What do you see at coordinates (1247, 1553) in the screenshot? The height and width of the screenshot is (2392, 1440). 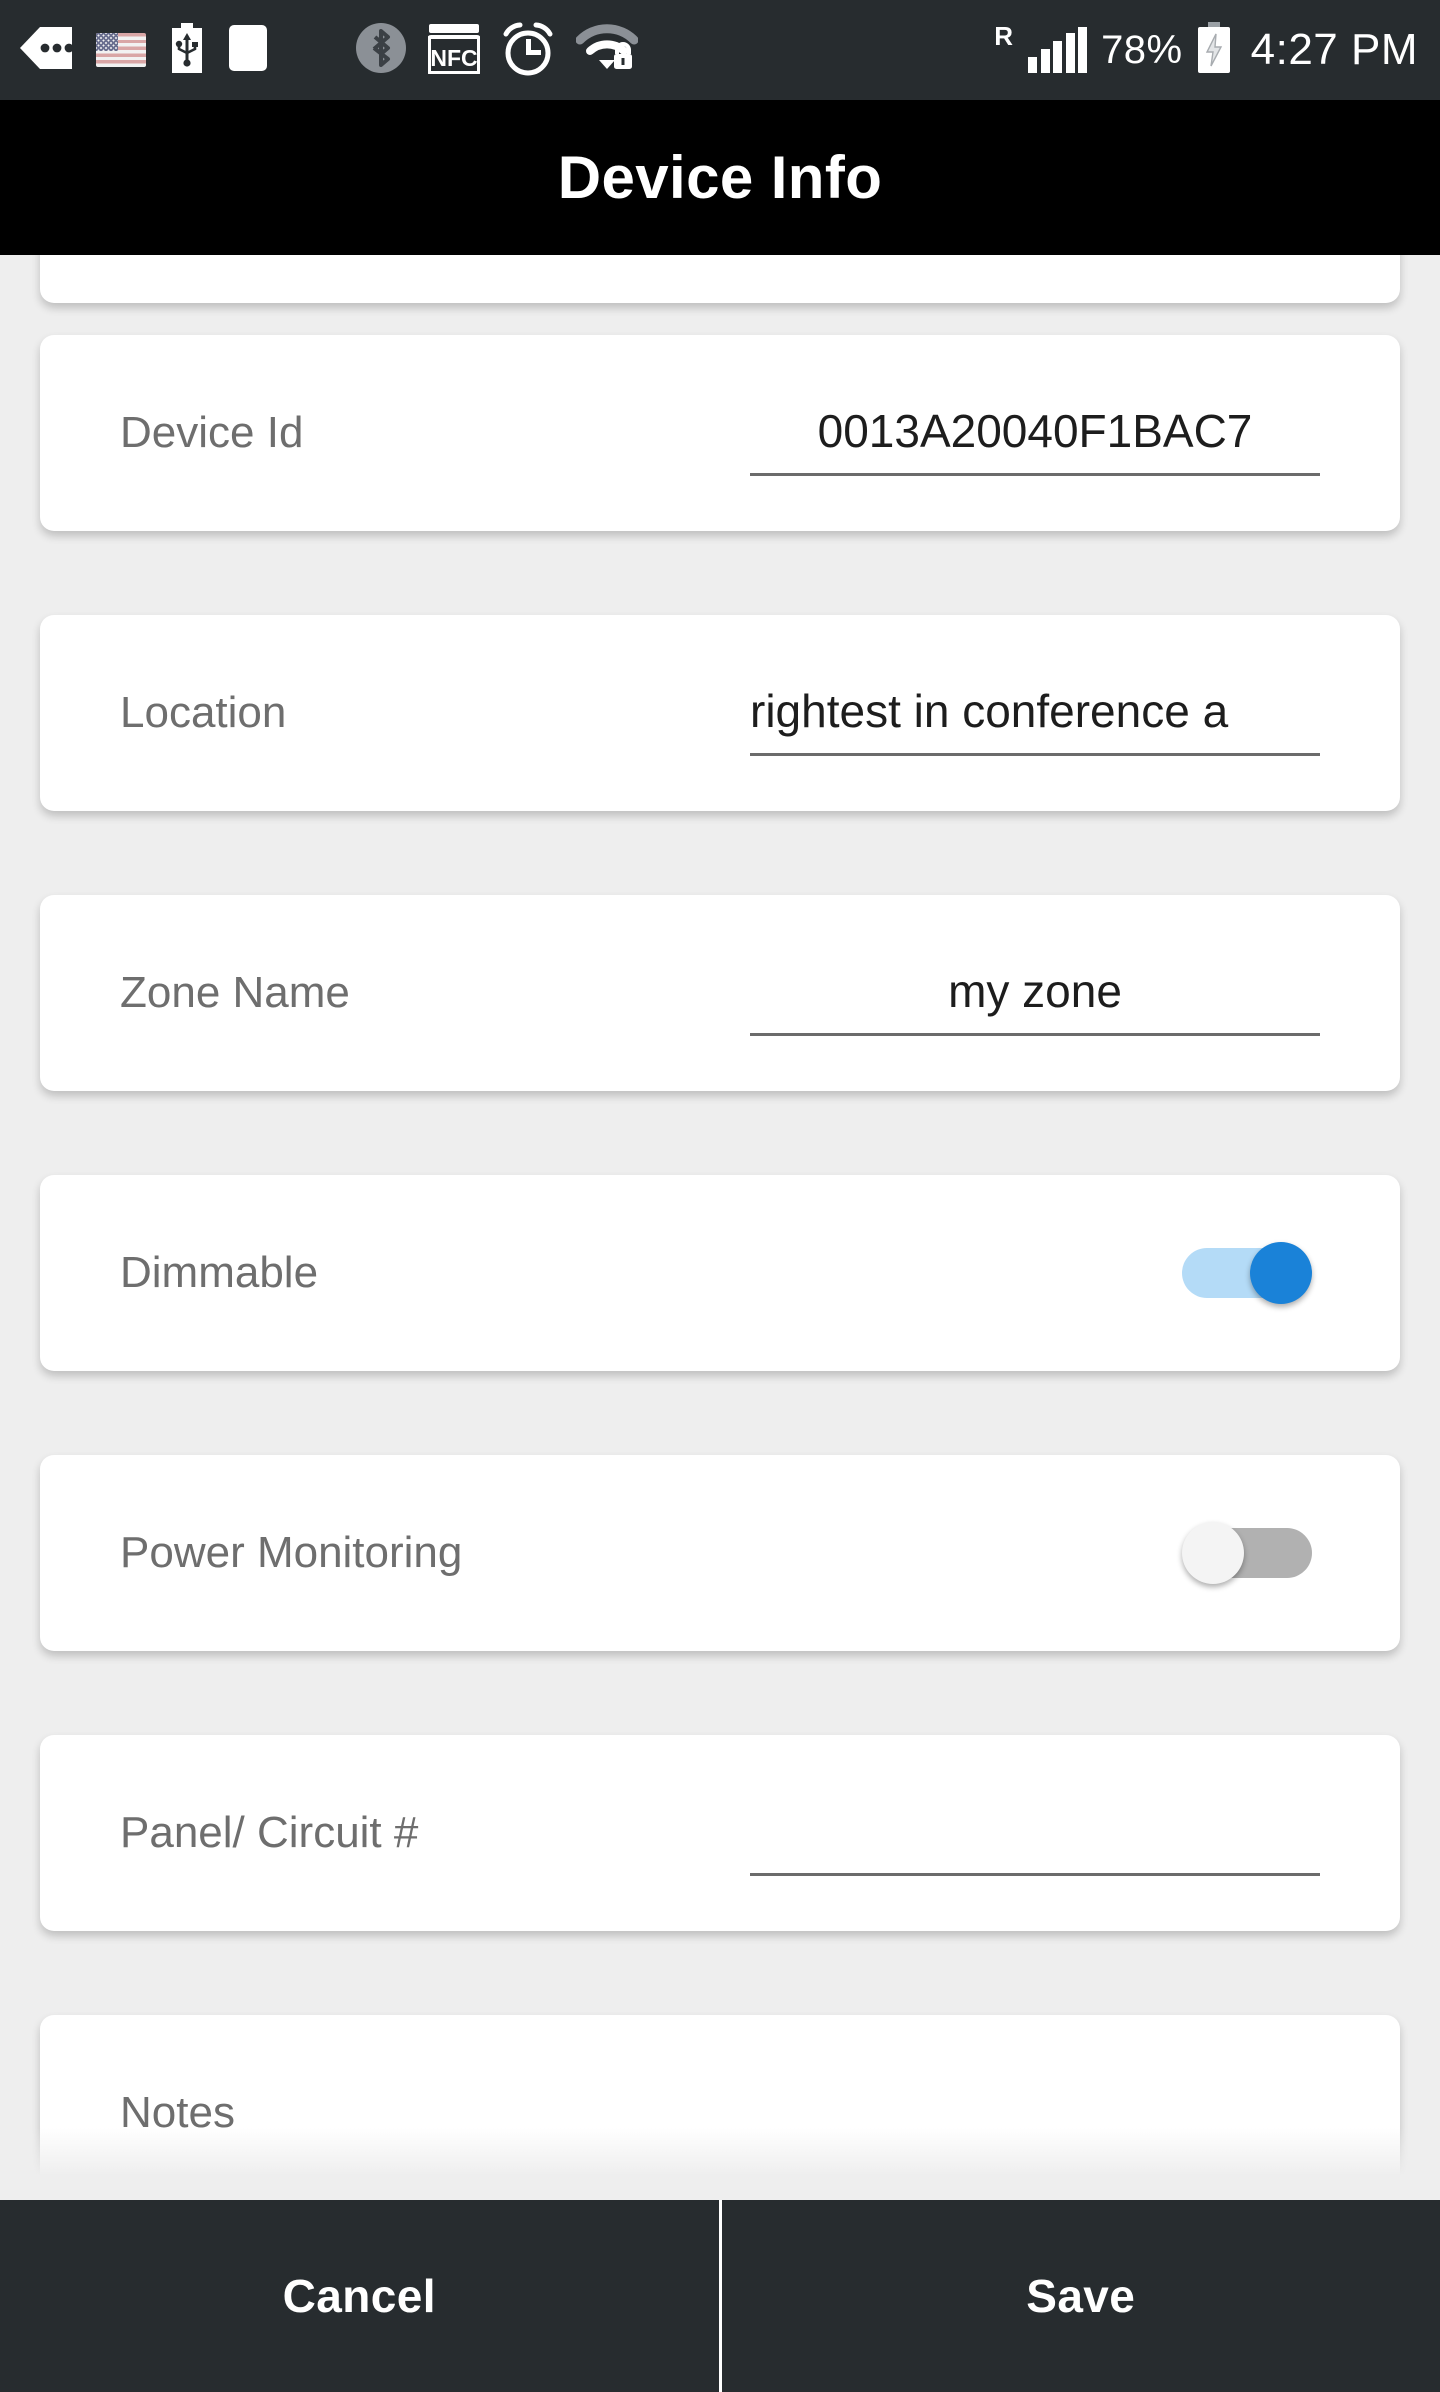 I see `power-monitoring-toggle` at bounding box center [1247, 1553].